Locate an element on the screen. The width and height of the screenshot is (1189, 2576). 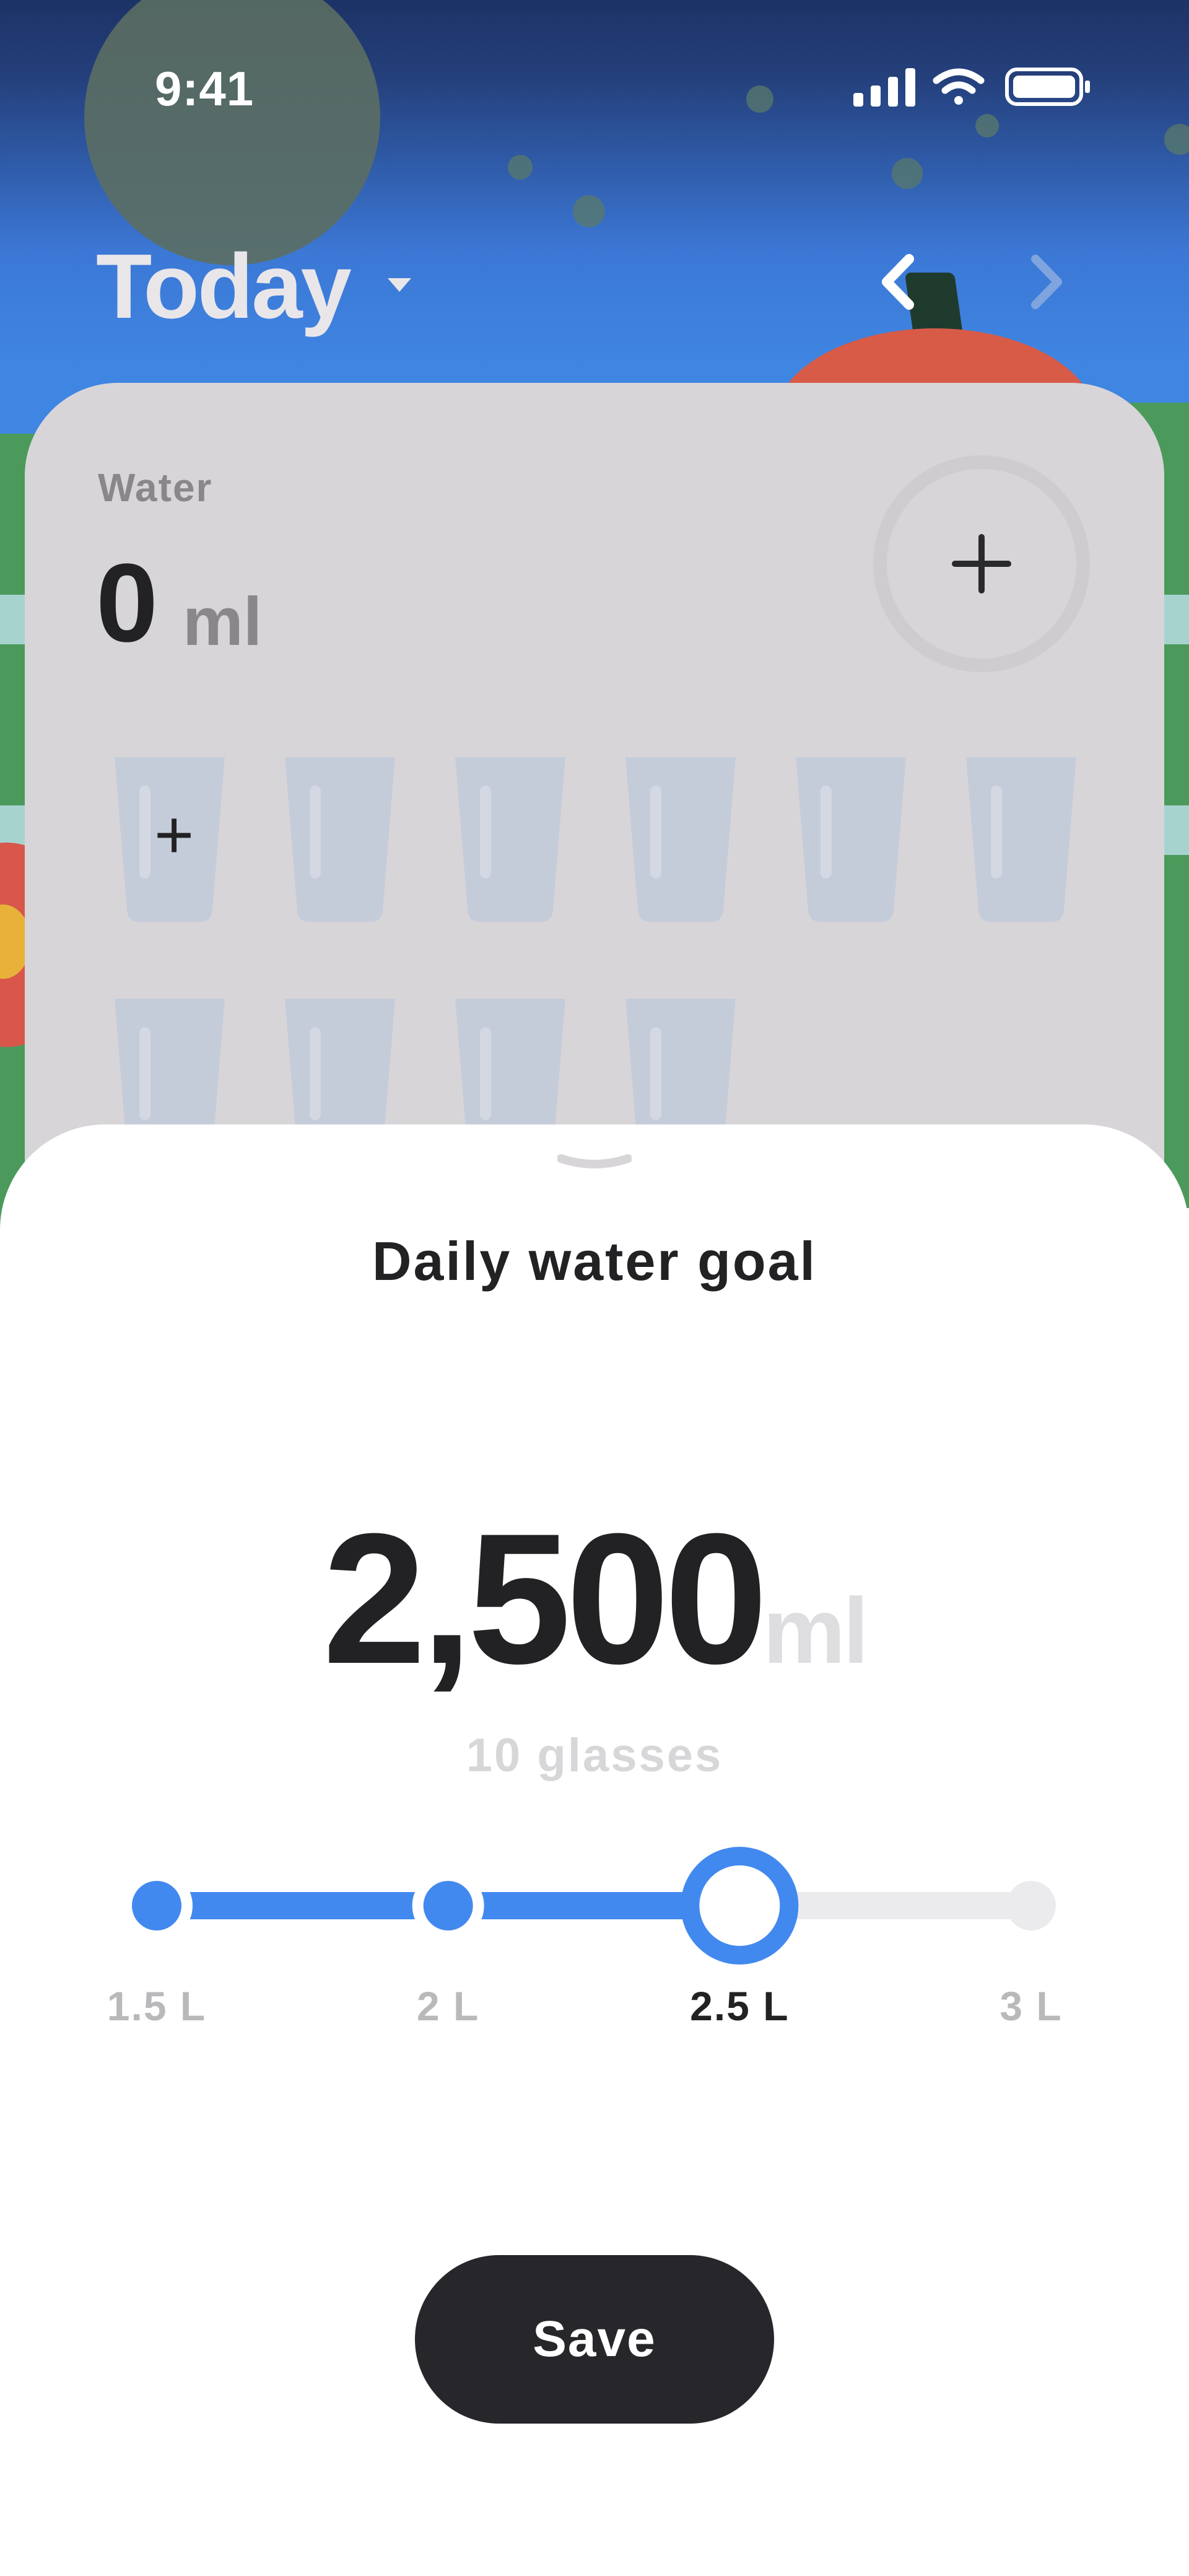
battery-icon is located at coordinates (1047, 87).